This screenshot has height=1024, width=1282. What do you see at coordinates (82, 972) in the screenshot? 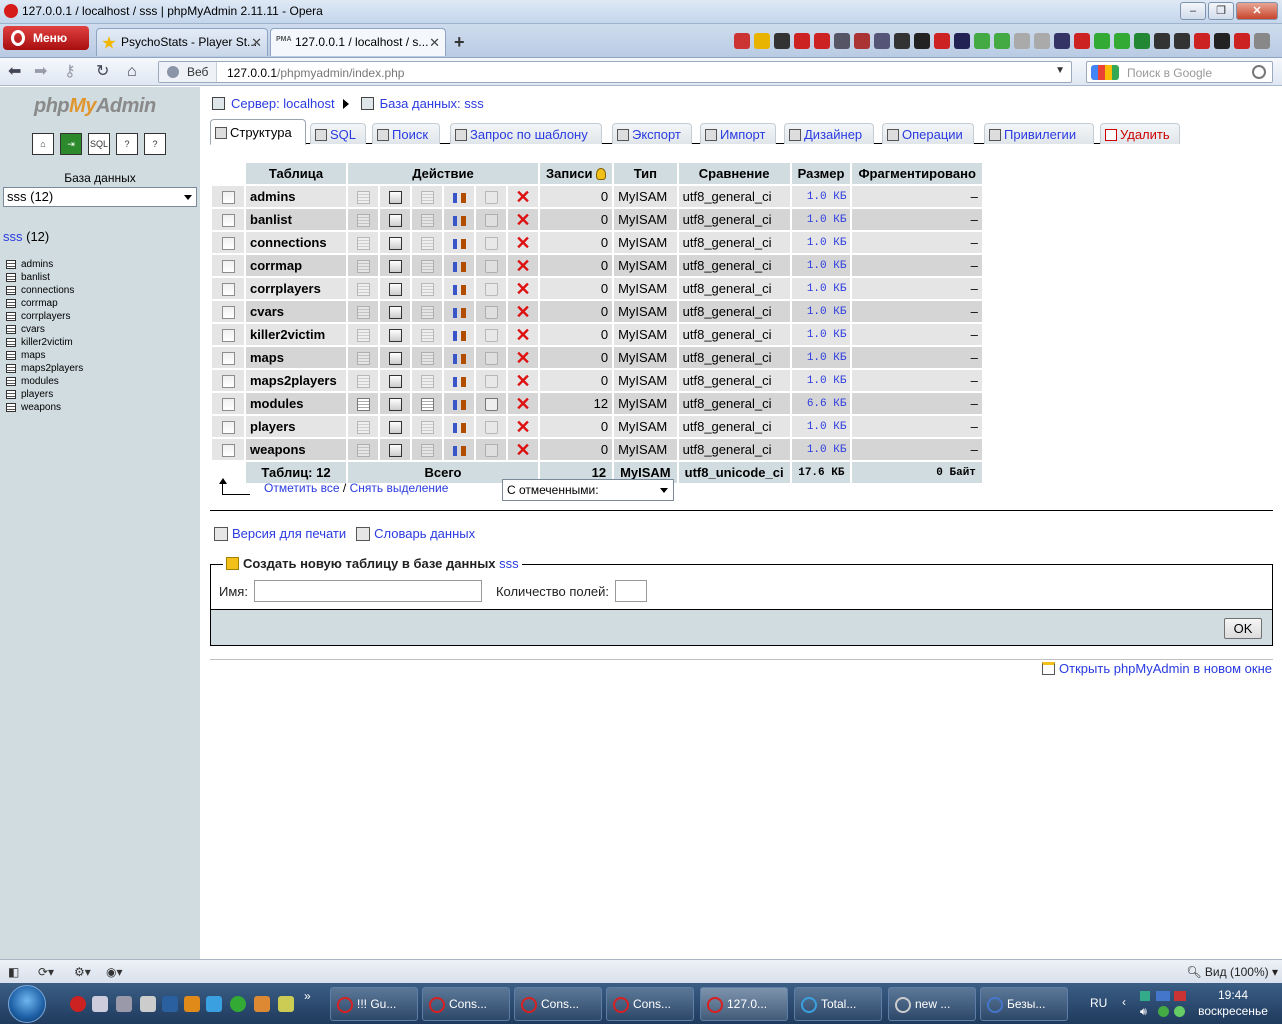
I see `unite-icon: ⚙▾` at bounding box center [82, 972].